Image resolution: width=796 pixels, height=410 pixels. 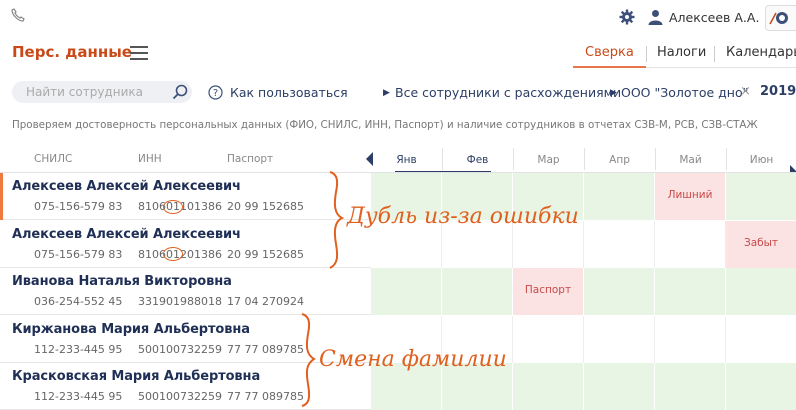 I want to click on help-button, so click(x=780, y=18).